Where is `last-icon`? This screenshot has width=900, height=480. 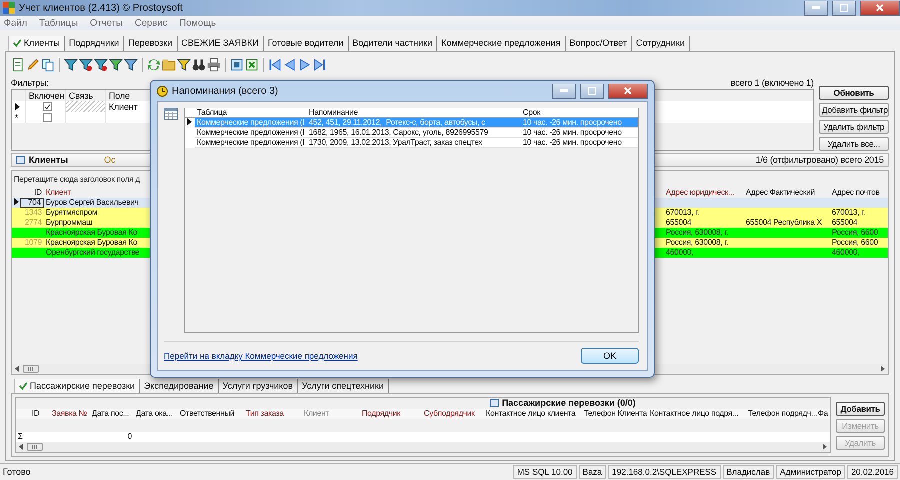
last-icon is located at coordinates (320, 65).